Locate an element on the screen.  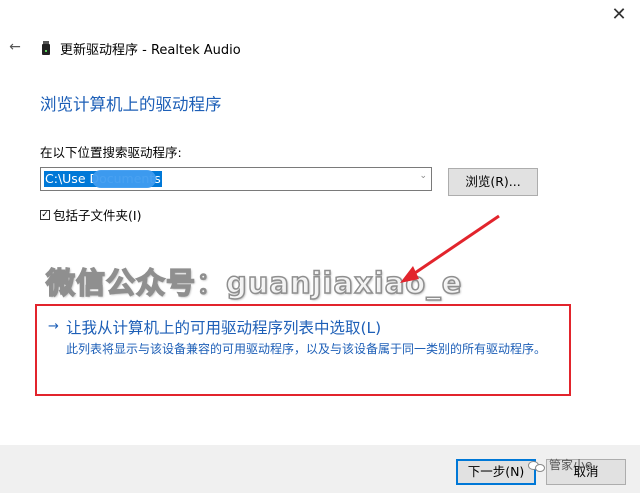
annotation-arrow is located at coordinates (450, 248).